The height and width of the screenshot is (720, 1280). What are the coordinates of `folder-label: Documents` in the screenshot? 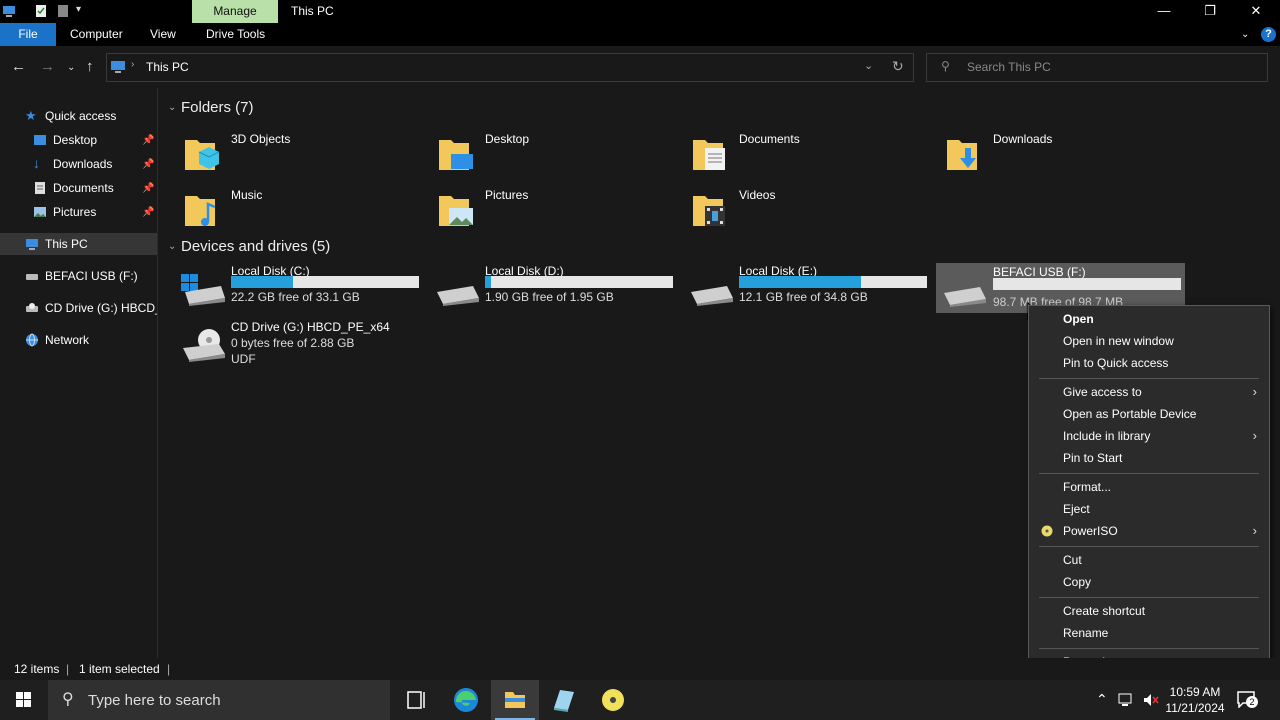 It's located at (769, 139).